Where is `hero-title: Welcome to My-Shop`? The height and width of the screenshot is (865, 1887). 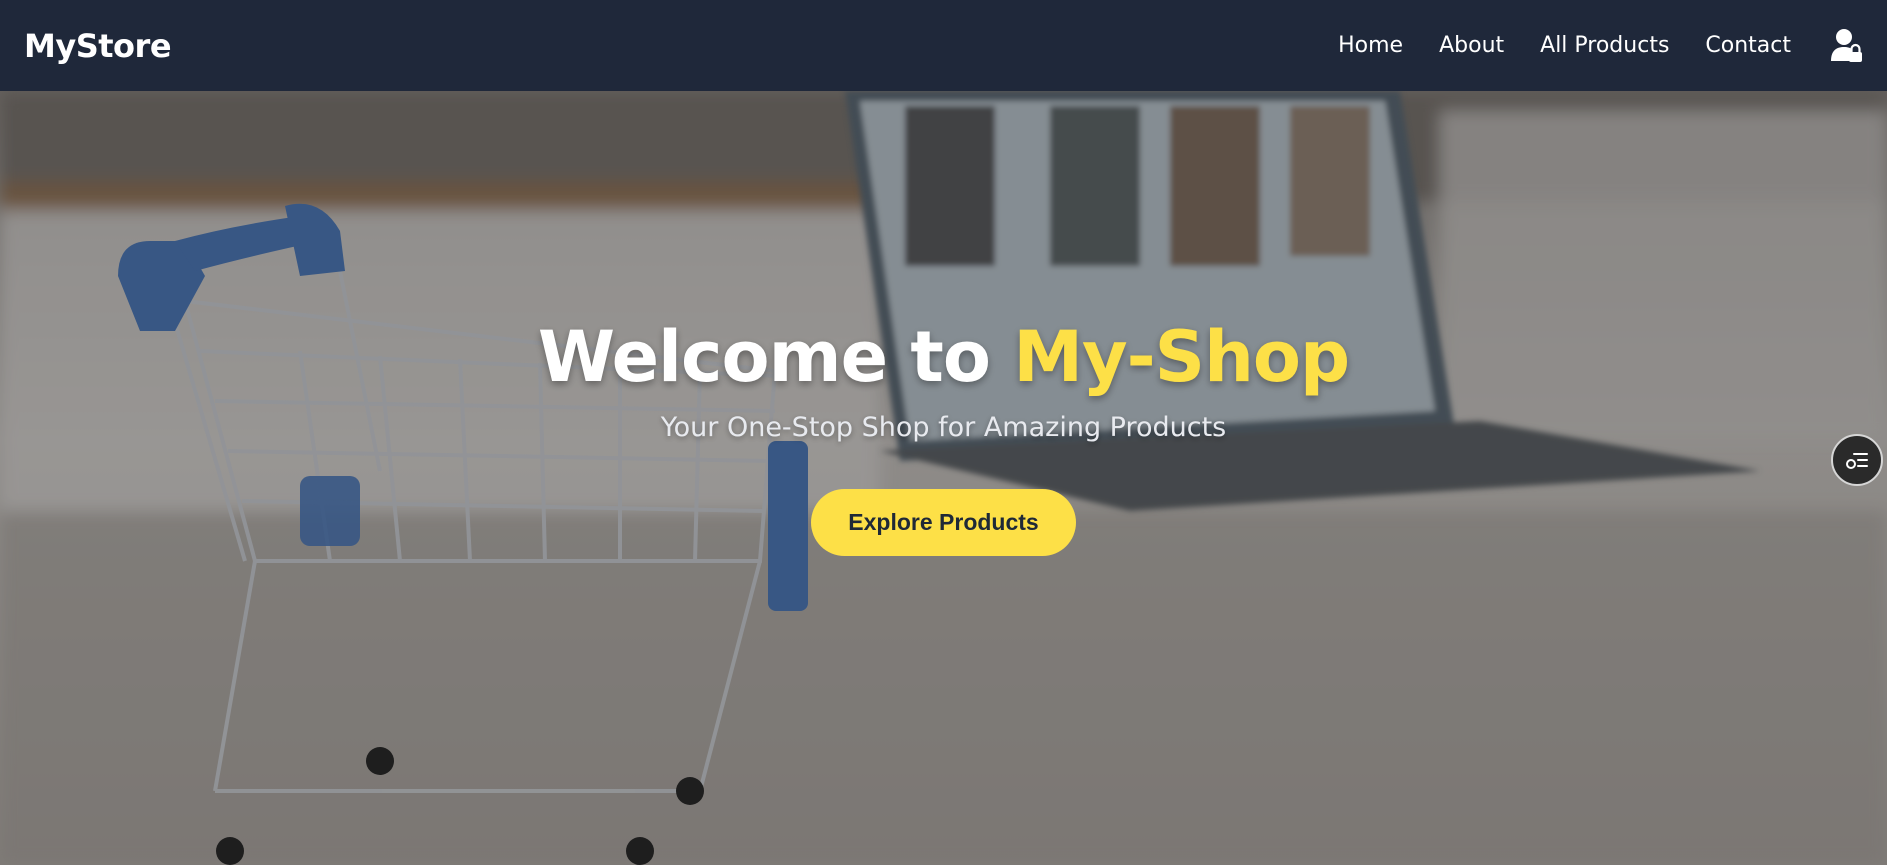 hero-title: Welcome to My-Shop is located at coordinates (943, 357).